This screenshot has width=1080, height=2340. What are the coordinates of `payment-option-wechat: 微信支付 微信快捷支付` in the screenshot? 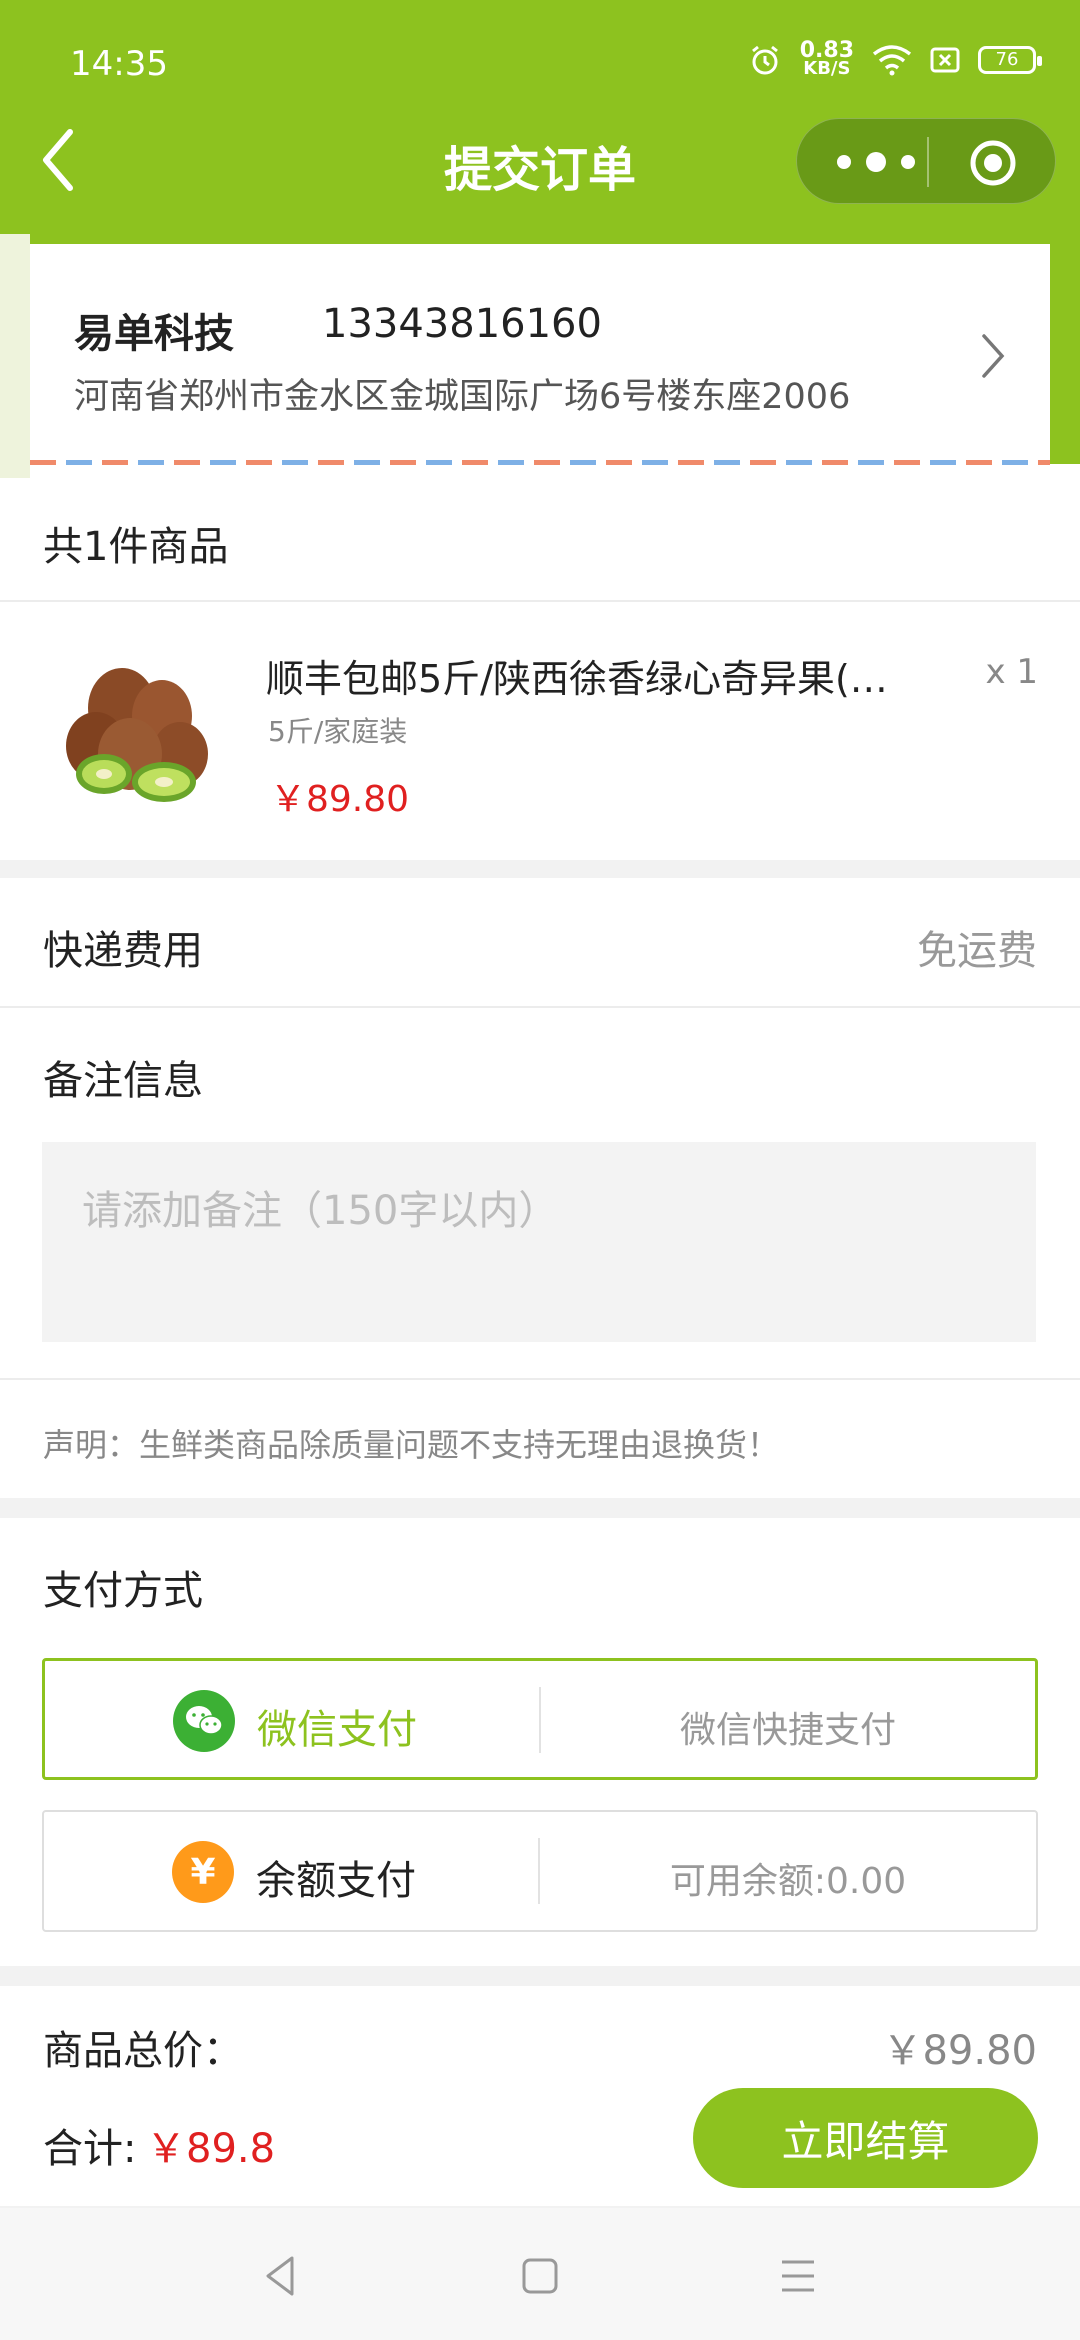 It's located at (540, 1719).